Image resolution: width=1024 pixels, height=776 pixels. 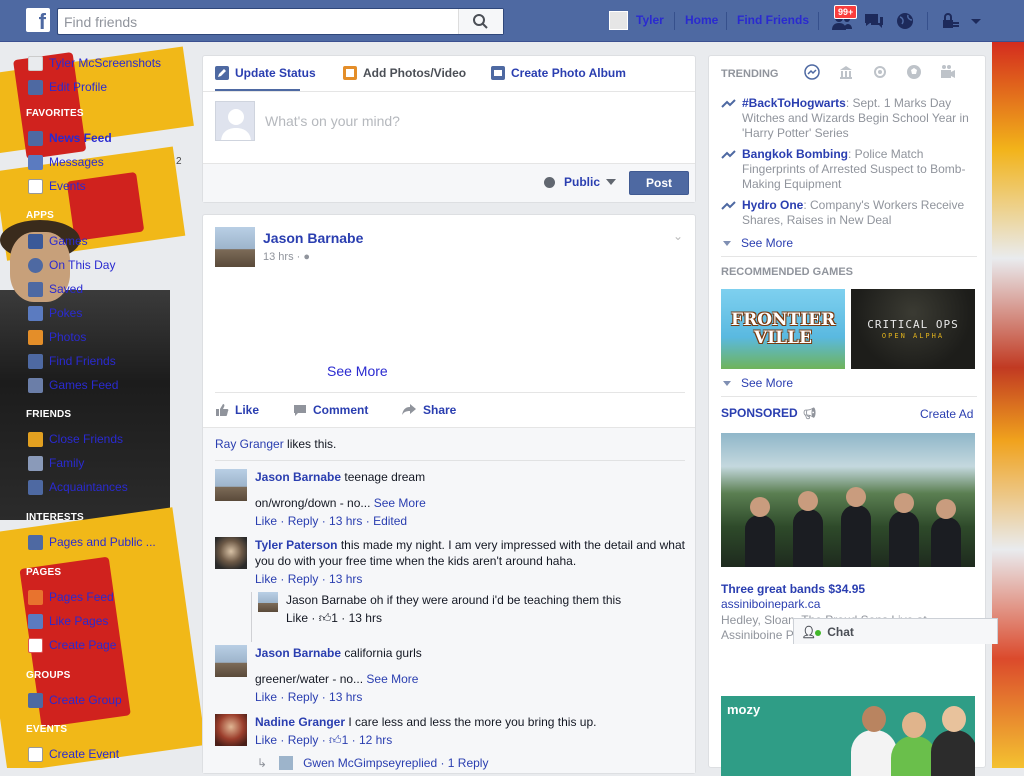 What do you see at coordinates (758, 383) in the screenshot?
I see `games-see-more: See More` at bounding box center [758, 383].